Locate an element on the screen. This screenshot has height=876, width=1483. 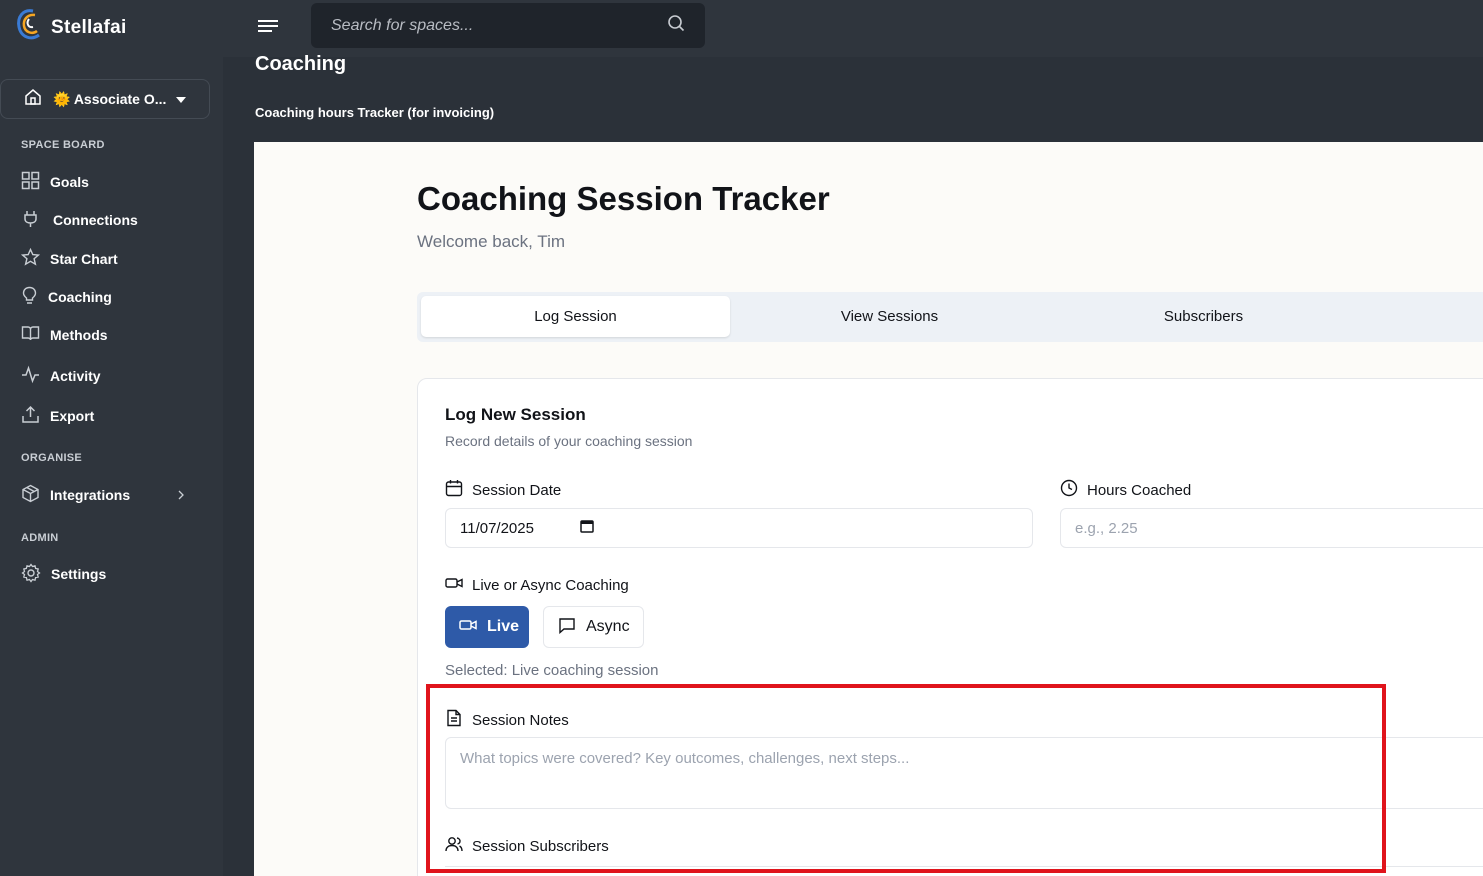
app-name: Stellafai is located at coordinates (89, 27).